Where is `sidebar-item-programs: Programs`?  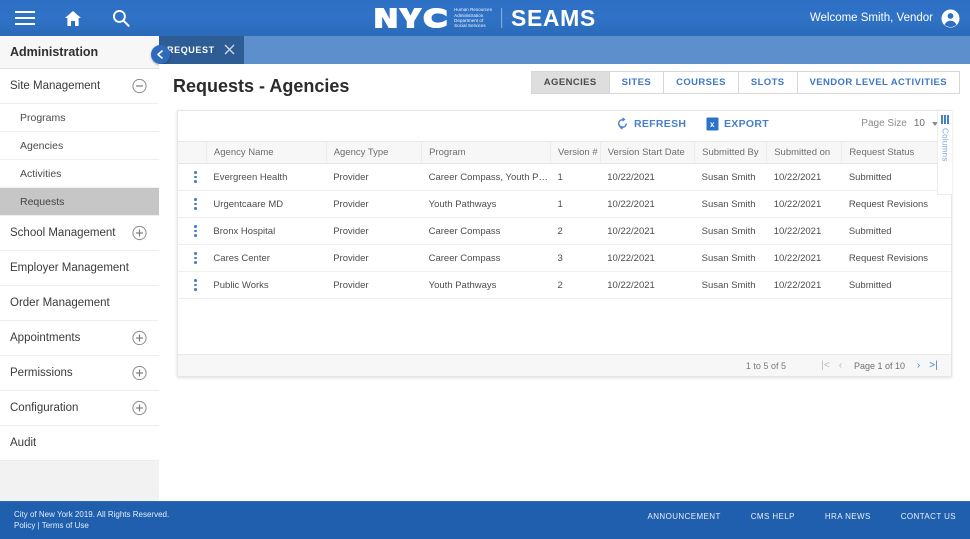
sidebar-item-programs: Programs is located at coordinates (79, 118).